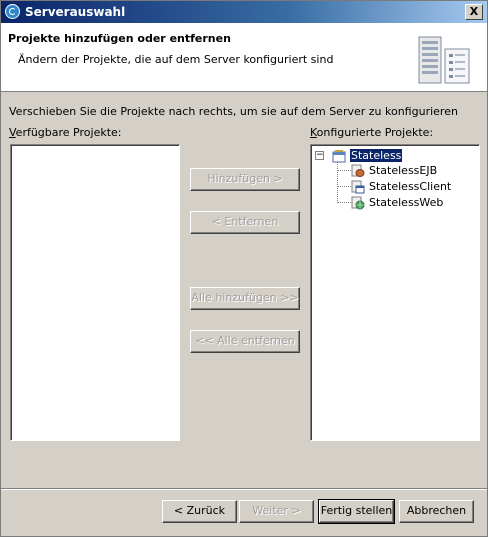  I want to click on ear-project-icon, so click(339, 156).